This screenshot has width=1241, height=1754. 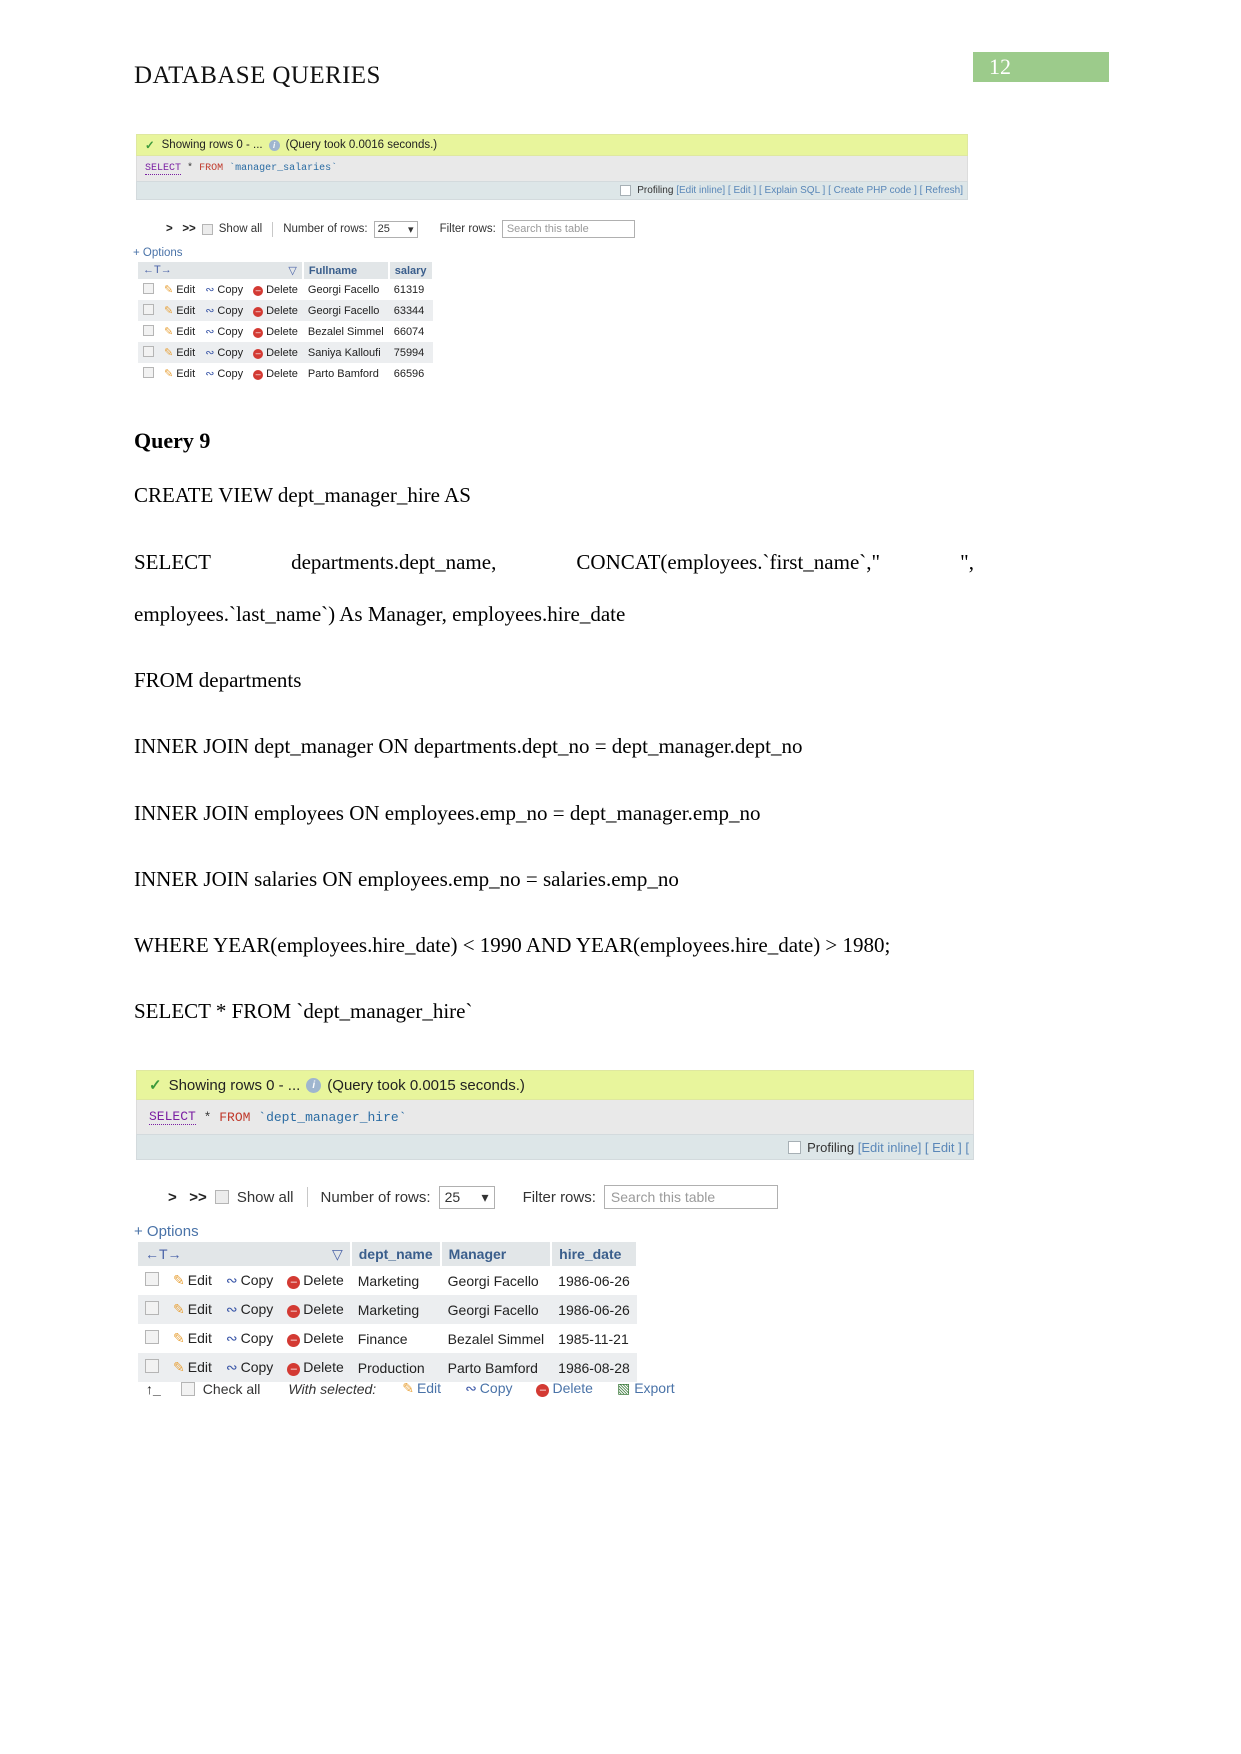 I want to click on sql-keyword-from: FROM, so click(x=211, y=168).